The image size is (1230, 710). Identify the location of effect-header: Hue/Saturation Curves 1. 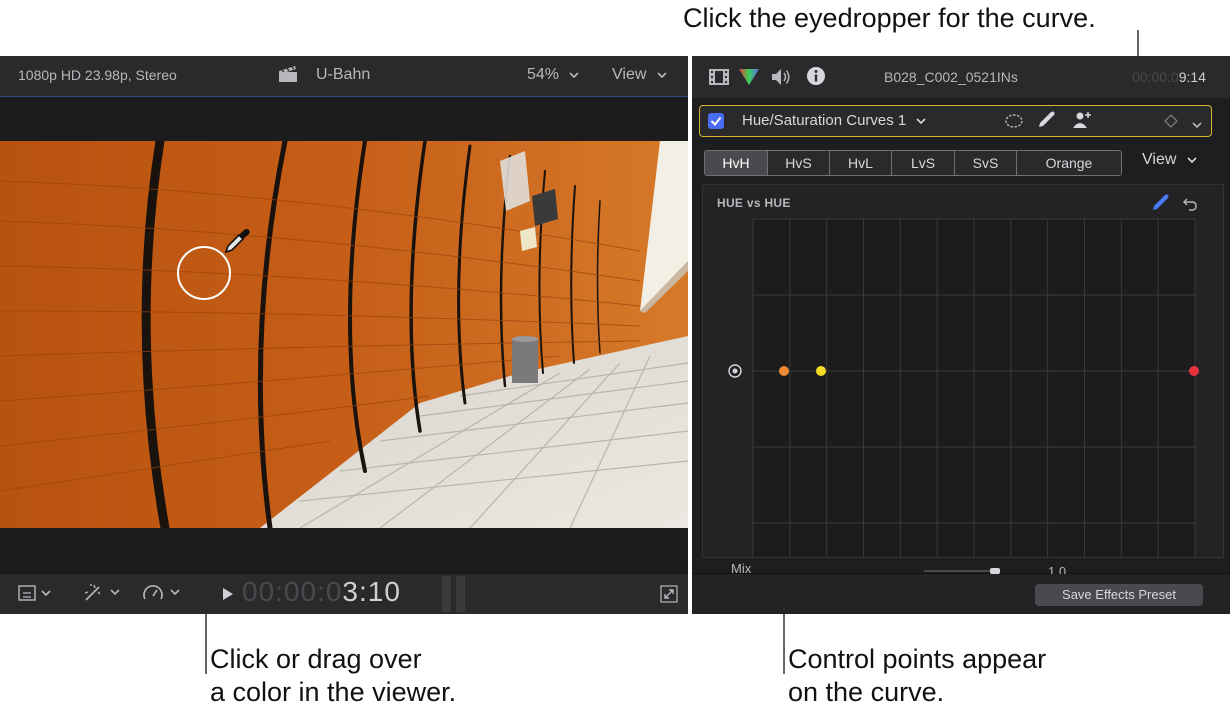
(955, 121).